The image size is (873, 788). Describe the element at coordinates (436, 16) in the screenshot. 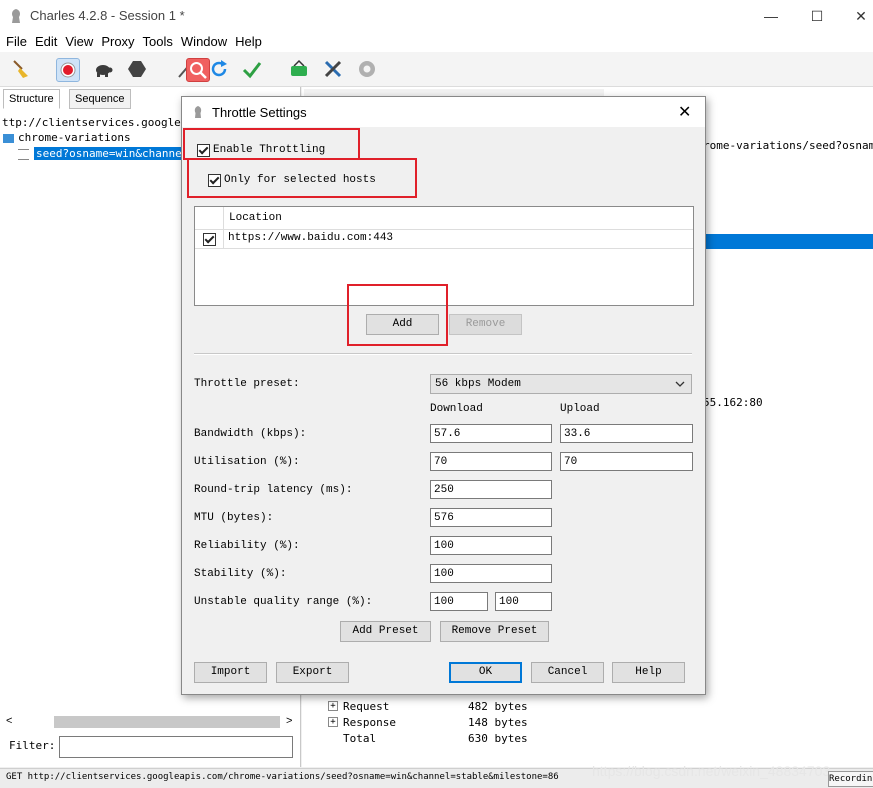

I see `title-bar: Charles 4.2.8 - Session 1 * — ☐ ✕` at that location.